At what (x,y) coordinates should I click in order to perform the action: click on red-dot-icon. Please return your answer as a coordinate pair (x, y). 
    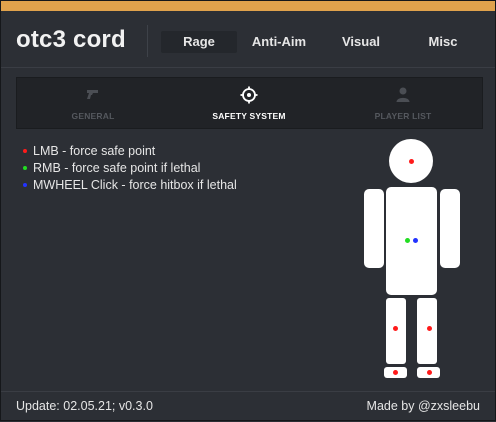
    Looking at the image, I should click on (25, 150).